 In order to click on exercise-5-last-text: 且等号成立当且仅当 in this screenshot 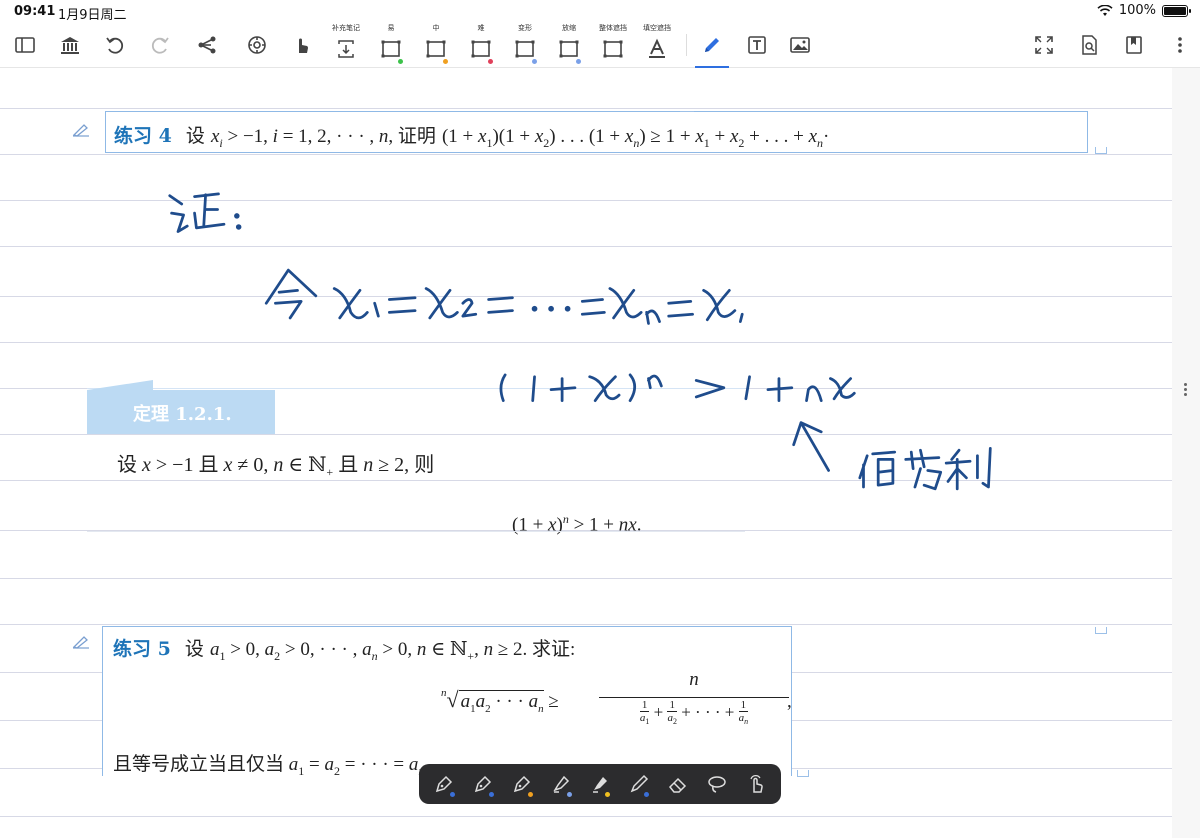, I will do `click(199, 764)`.